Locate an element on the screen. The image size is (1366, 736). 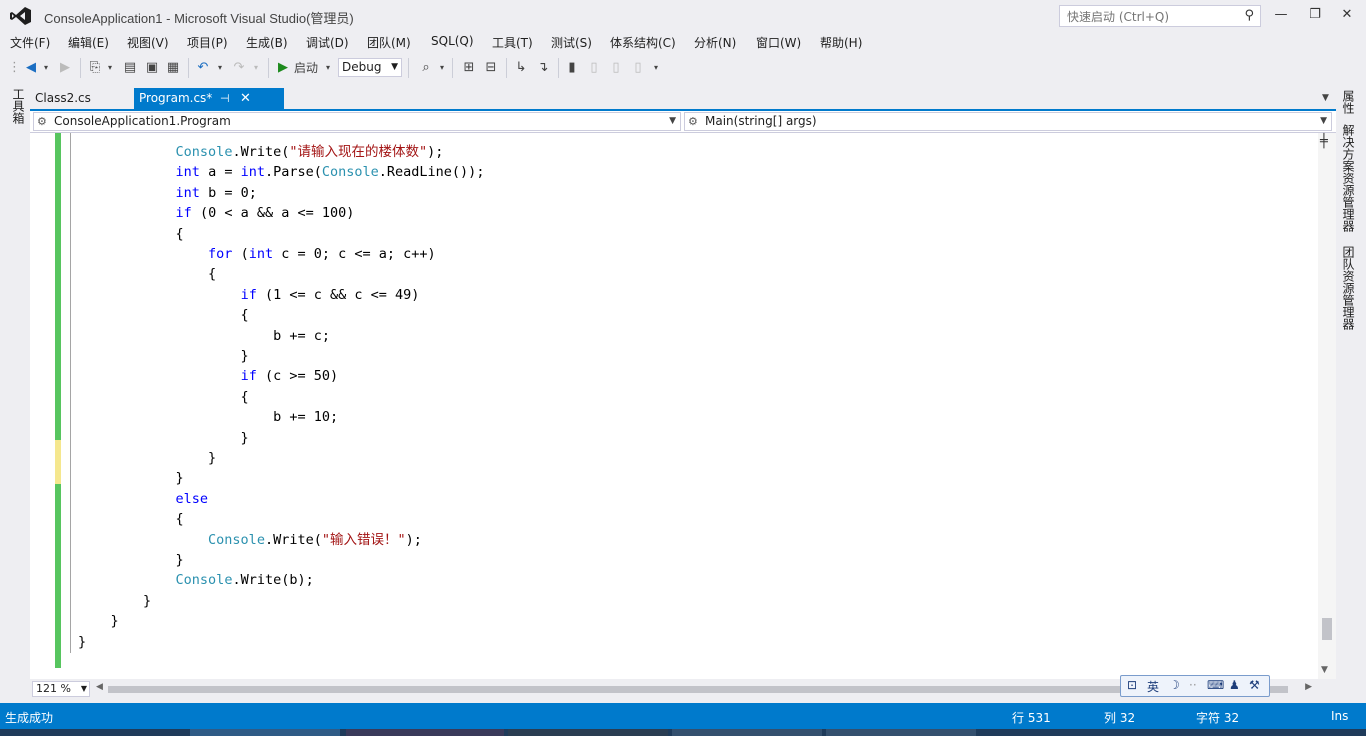
scroll-down-icon: ▼ is located at coordinates (1324, 670).